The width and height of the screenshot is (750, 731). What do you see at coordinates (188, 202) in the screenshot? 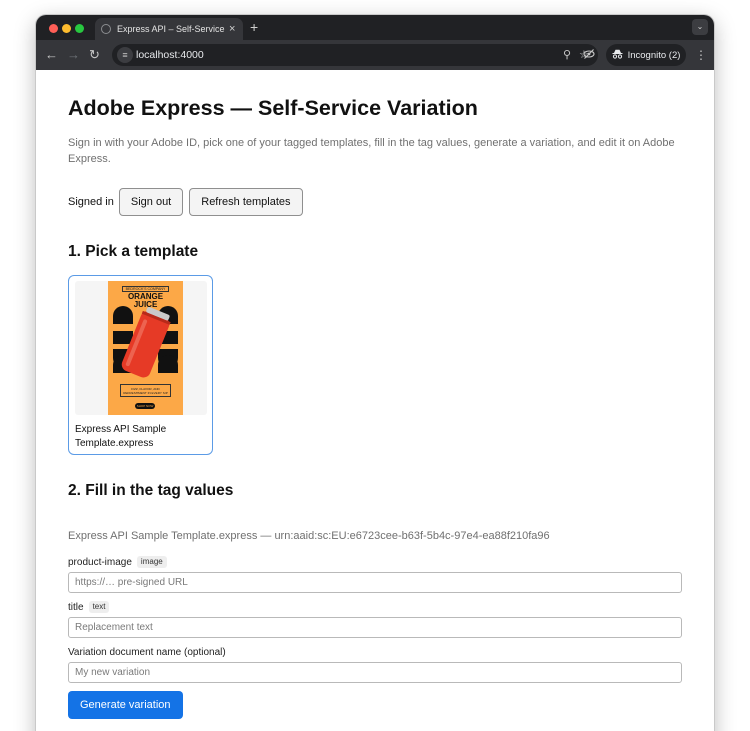
I see `auth-row: Signed in Sign out Refresh templates` at bounding box center [188, 202].